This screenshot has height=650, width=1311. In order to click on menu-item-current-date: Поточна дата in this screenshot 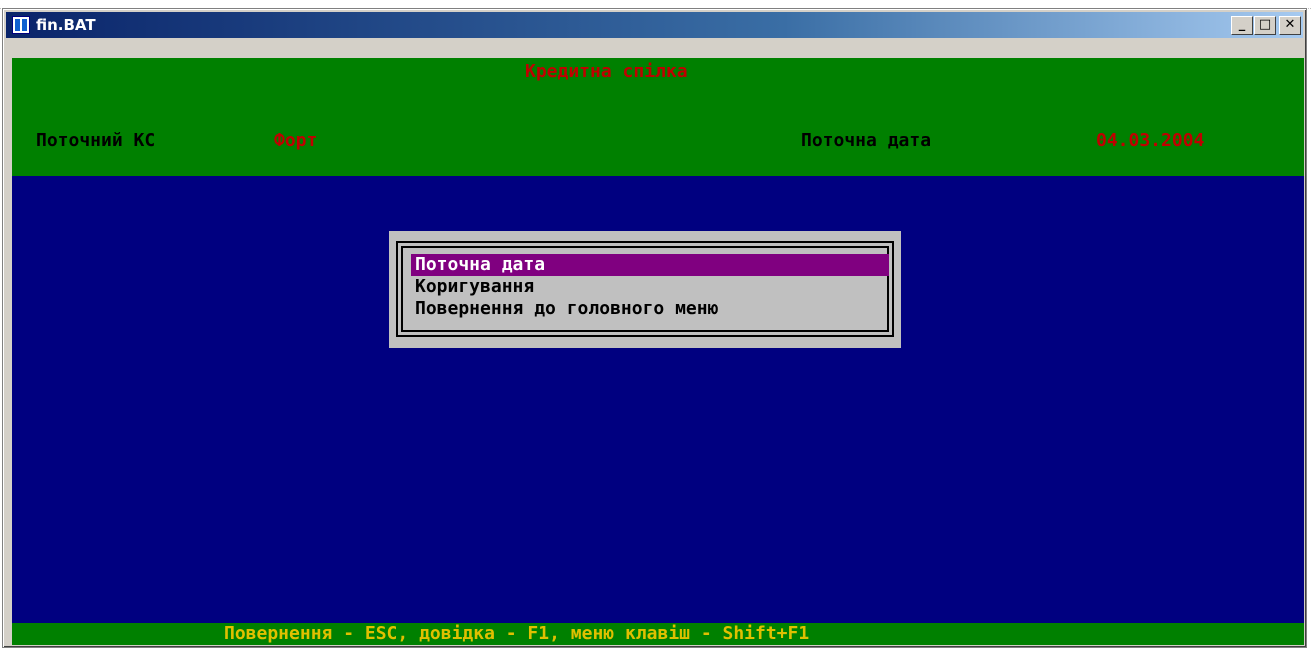, I will do `click(650, 265)`.